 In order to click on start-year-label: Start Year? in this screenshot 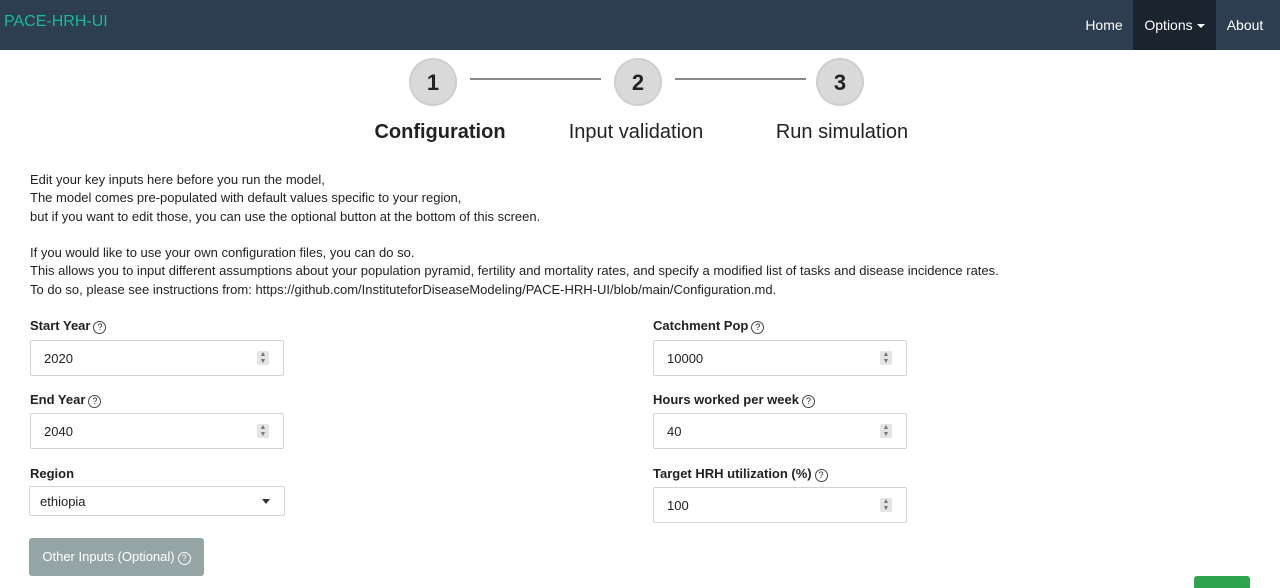, I will do `click(68, 326)`.